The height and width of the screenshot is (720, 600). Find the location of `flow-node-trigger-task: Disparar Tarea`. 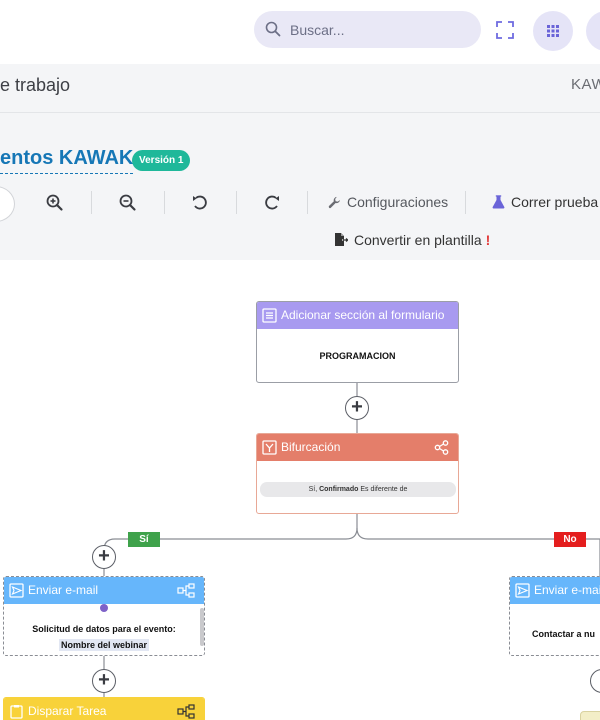

flow-node-trigger-task: Disparar Tarea is located at coordinates (104, 708).